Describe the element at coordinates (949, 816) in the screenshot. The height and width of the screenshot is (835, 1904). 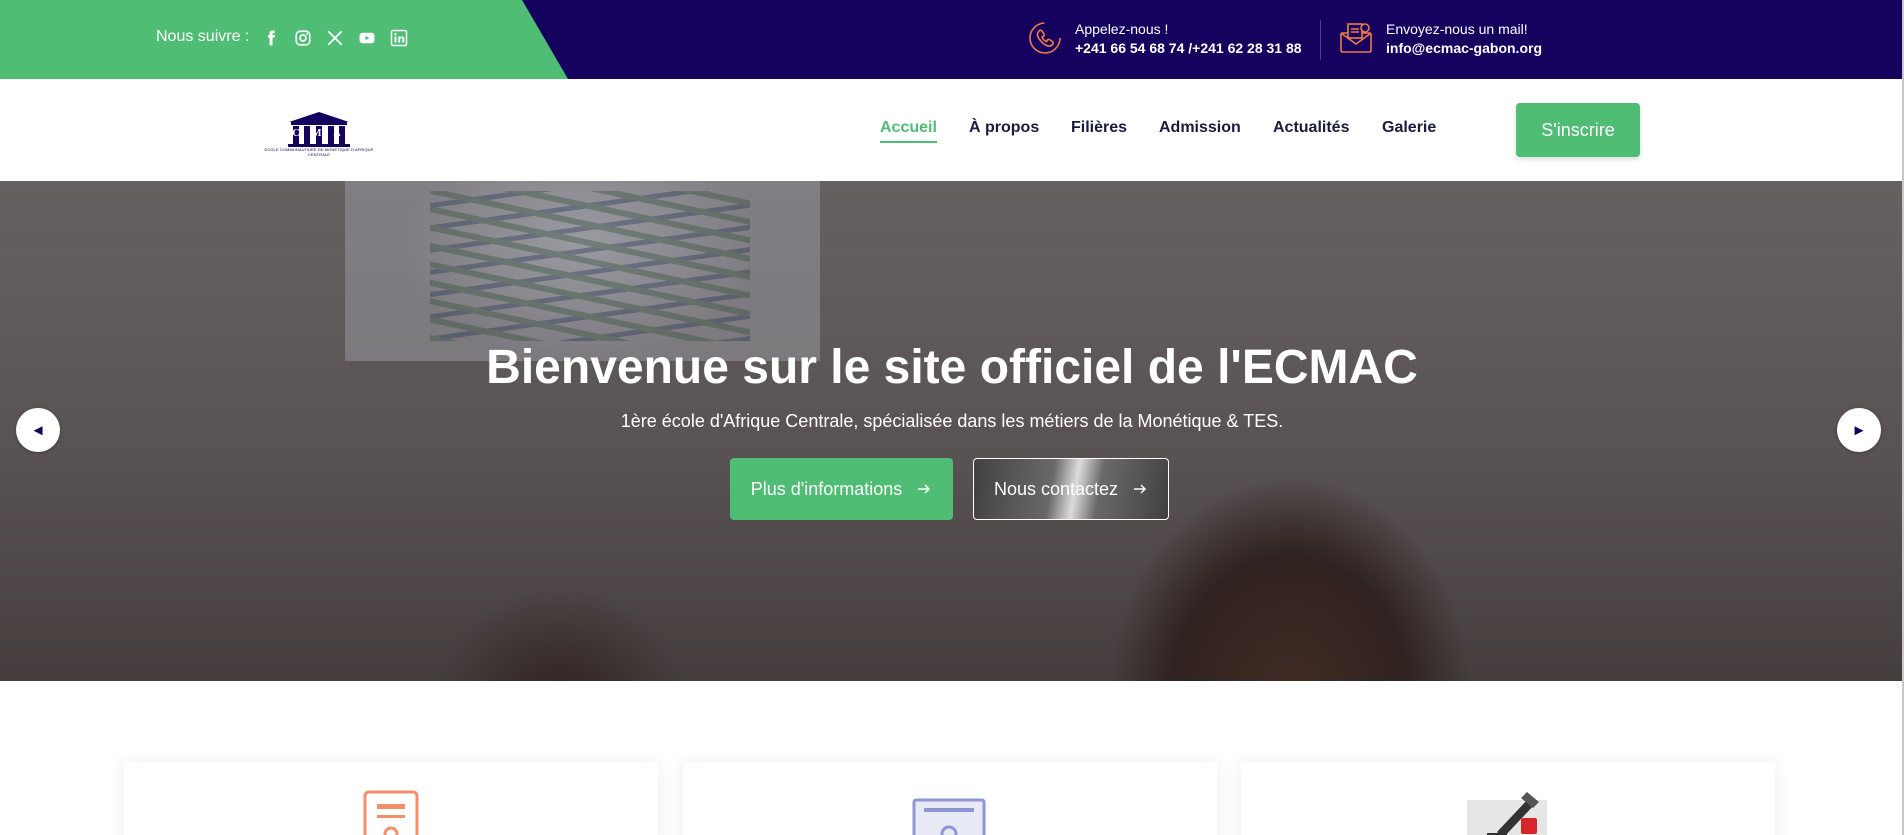
I see `certificate-icon` at that location.